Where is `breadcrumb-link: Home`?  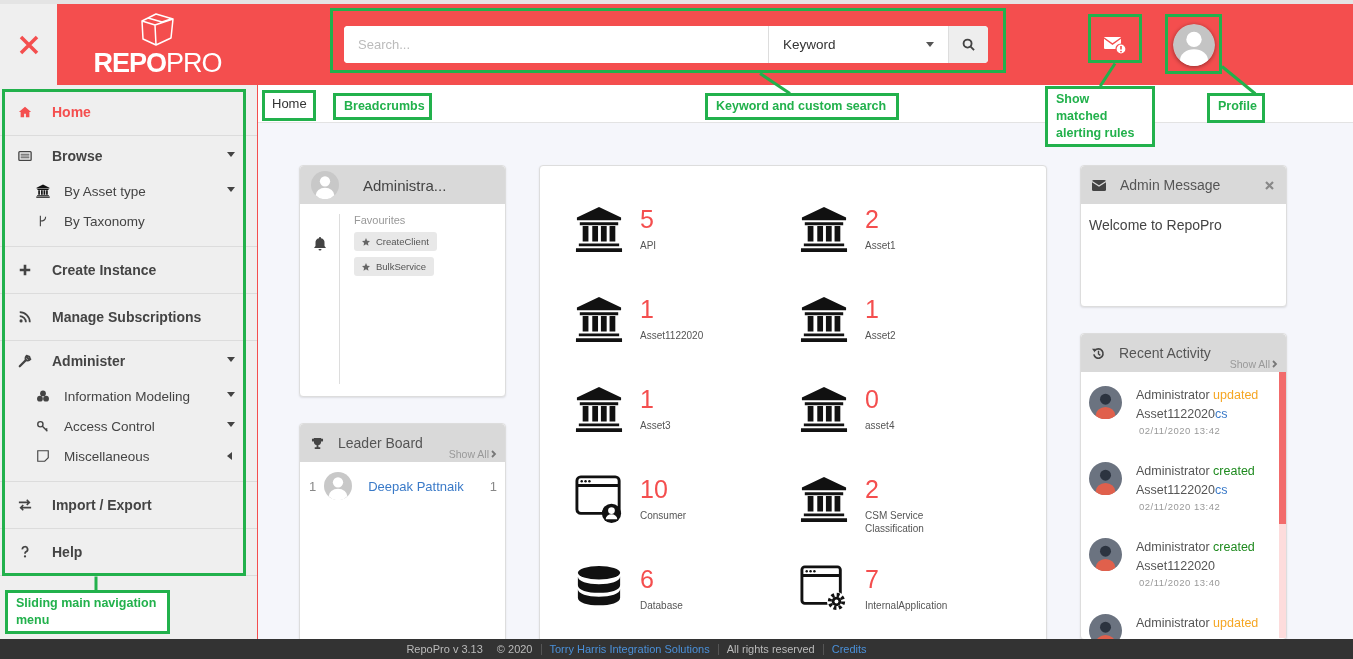
breadcrumb-link: Home is located at coordinates (289, 103).